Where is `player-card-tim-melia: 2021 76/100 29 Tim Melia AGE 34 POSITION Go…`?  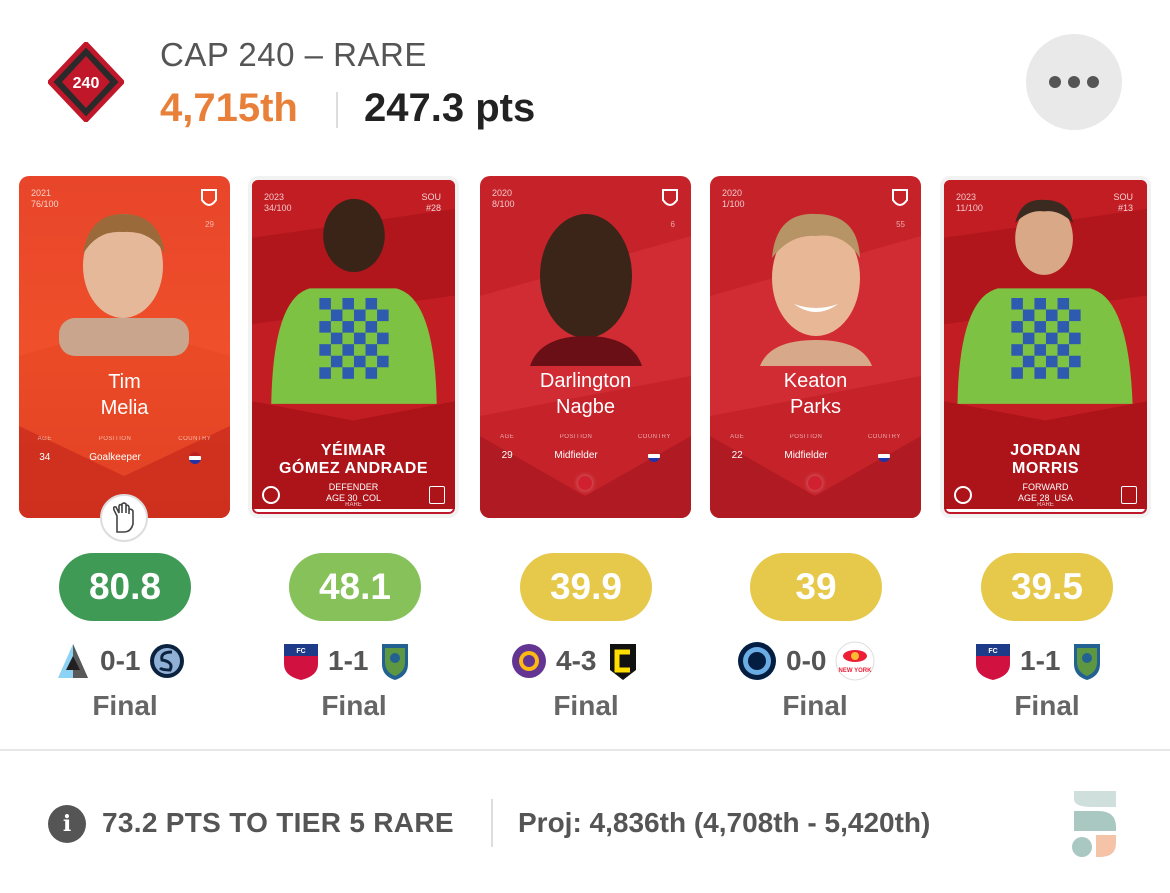 player-card-tim-melia: 2021 76/100 29 Tim Melia AGE 34 POSITION Go… is located at coordinates (124, 347).